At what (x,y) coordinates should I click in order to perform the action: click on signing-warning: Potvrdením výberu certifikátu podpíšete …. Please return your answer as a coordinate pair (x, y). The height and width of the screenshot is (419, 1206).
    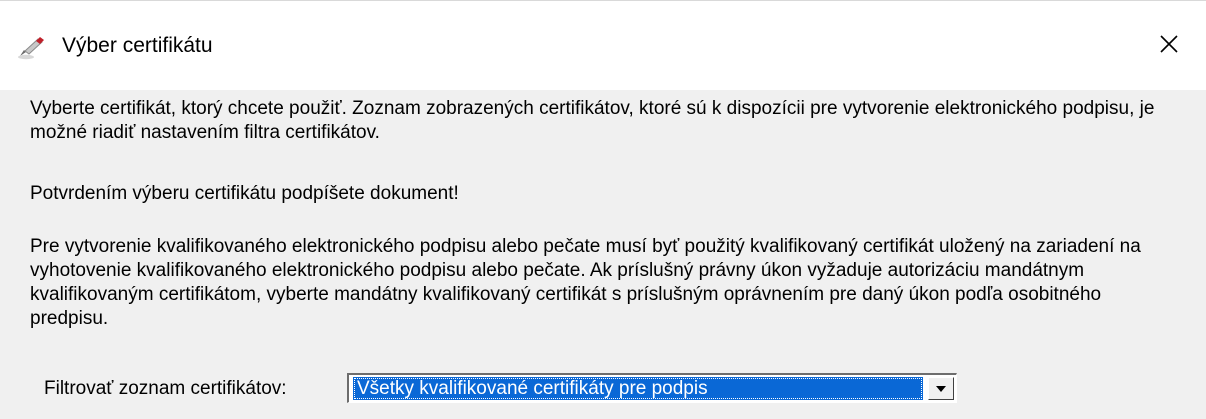
    Looking at the image, I should click on (244, 193).